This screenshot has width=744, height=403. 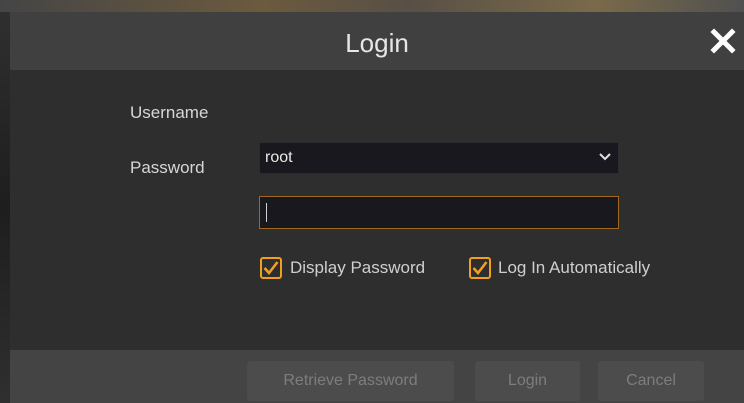 What do you see at coordinates (279, 157) in the screenshot?
I see `username-value: root` at bounding box center [279, 157].